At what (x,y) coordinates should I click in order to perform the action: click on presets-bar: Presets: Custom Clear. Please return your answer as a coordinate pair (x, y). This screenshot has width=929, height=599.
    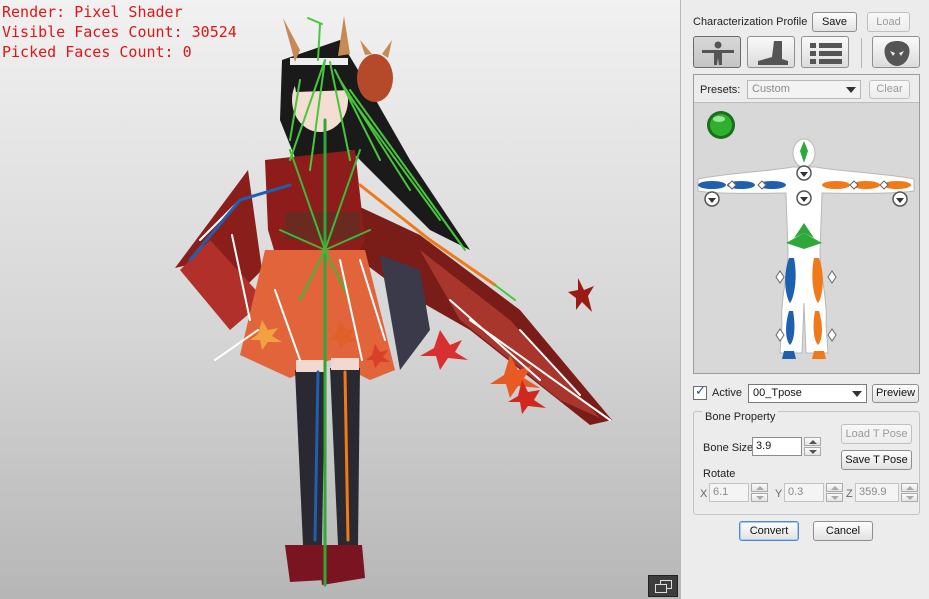
    Looking at the image, I should click on (806, 89).